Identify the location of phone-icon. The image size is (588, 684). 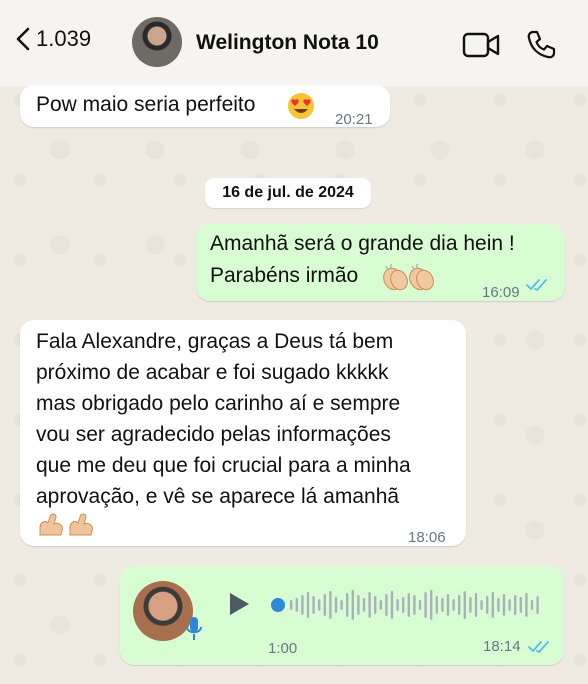
(541, 45).